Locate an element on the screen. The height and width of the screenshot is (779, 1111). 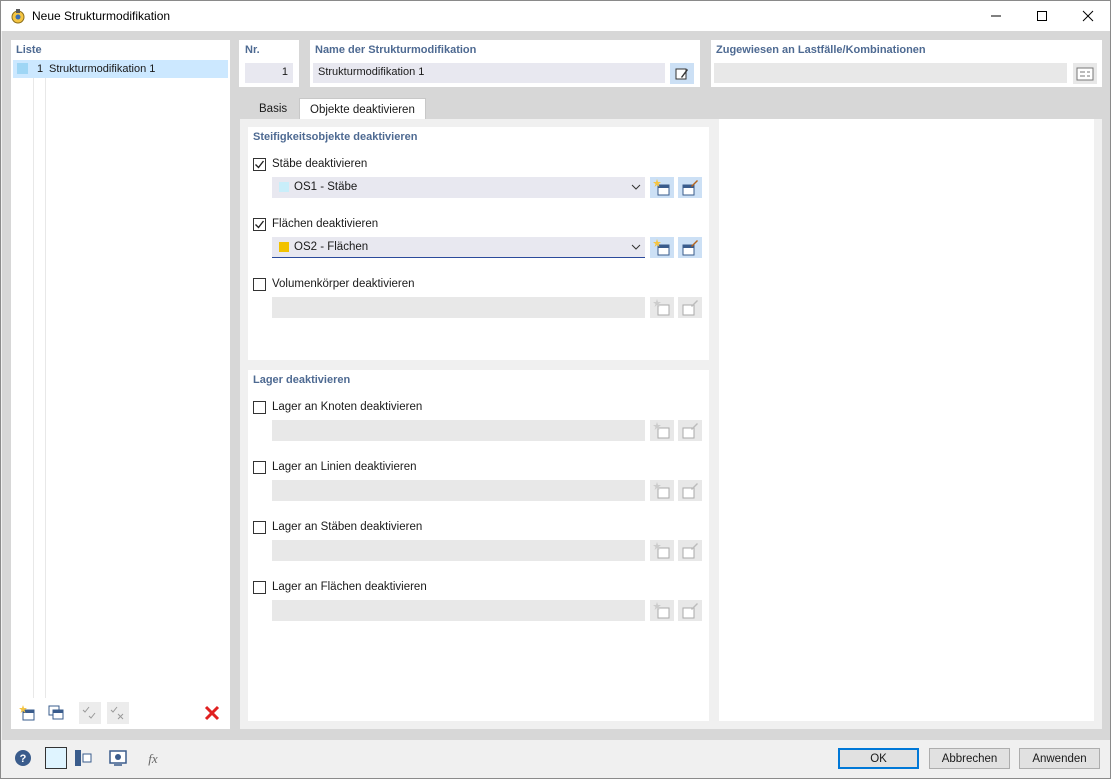
member-supports-dropdown is located at coordinates (458, 550).